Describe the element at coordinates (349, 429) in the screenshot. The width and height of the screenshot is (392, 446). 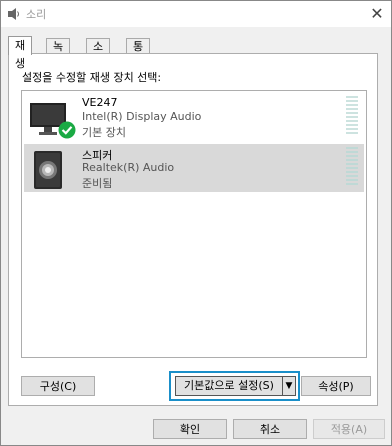
I see `apply-button: 적용(A)` at that location.